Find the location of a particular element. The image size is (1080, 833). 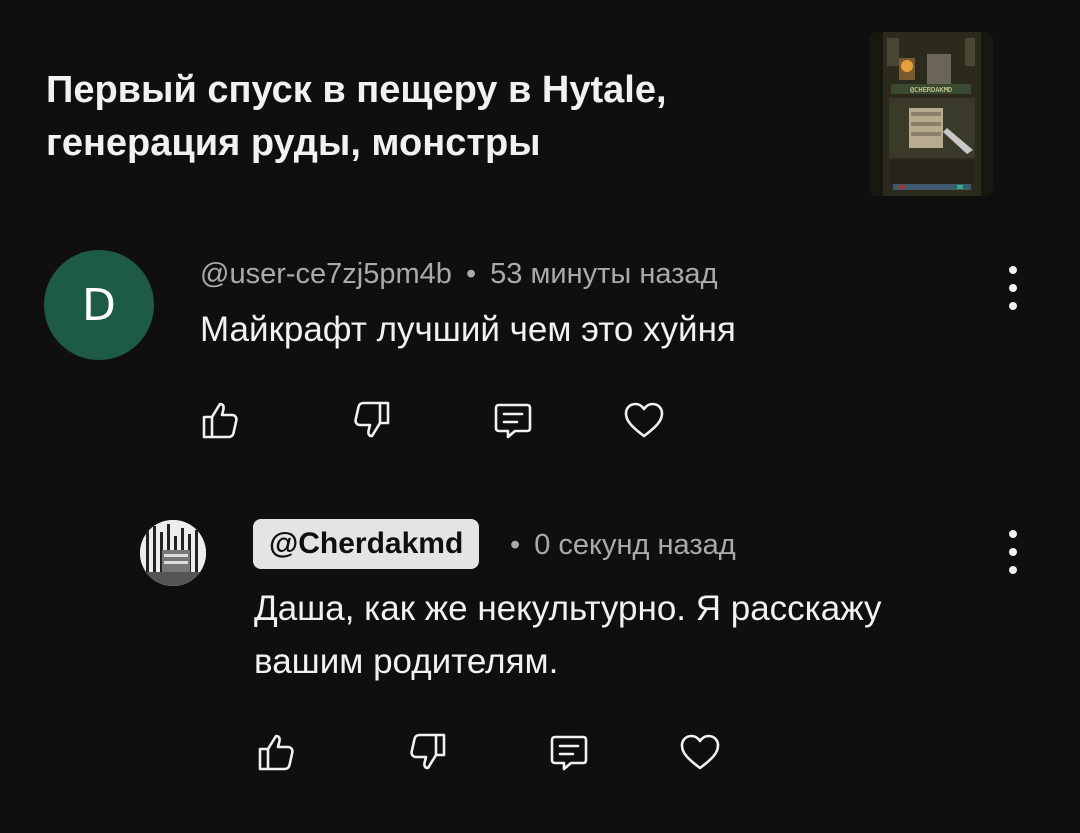

reply-time: 0 секунд назад is located at coordinates (635, 545).